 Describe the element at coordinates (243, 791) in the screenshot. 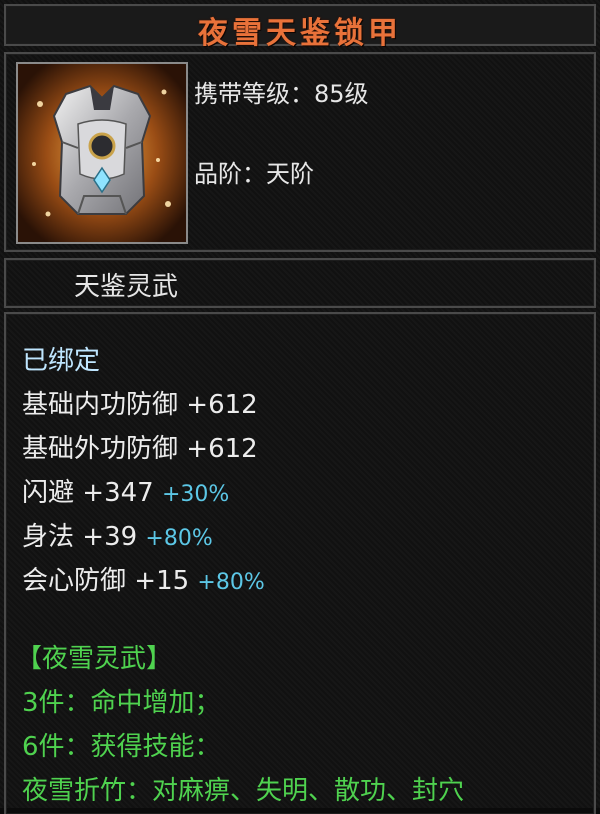

I see `set-skill: 夜雪折竹：对麻痹、失明、散功、封穴` at that location.